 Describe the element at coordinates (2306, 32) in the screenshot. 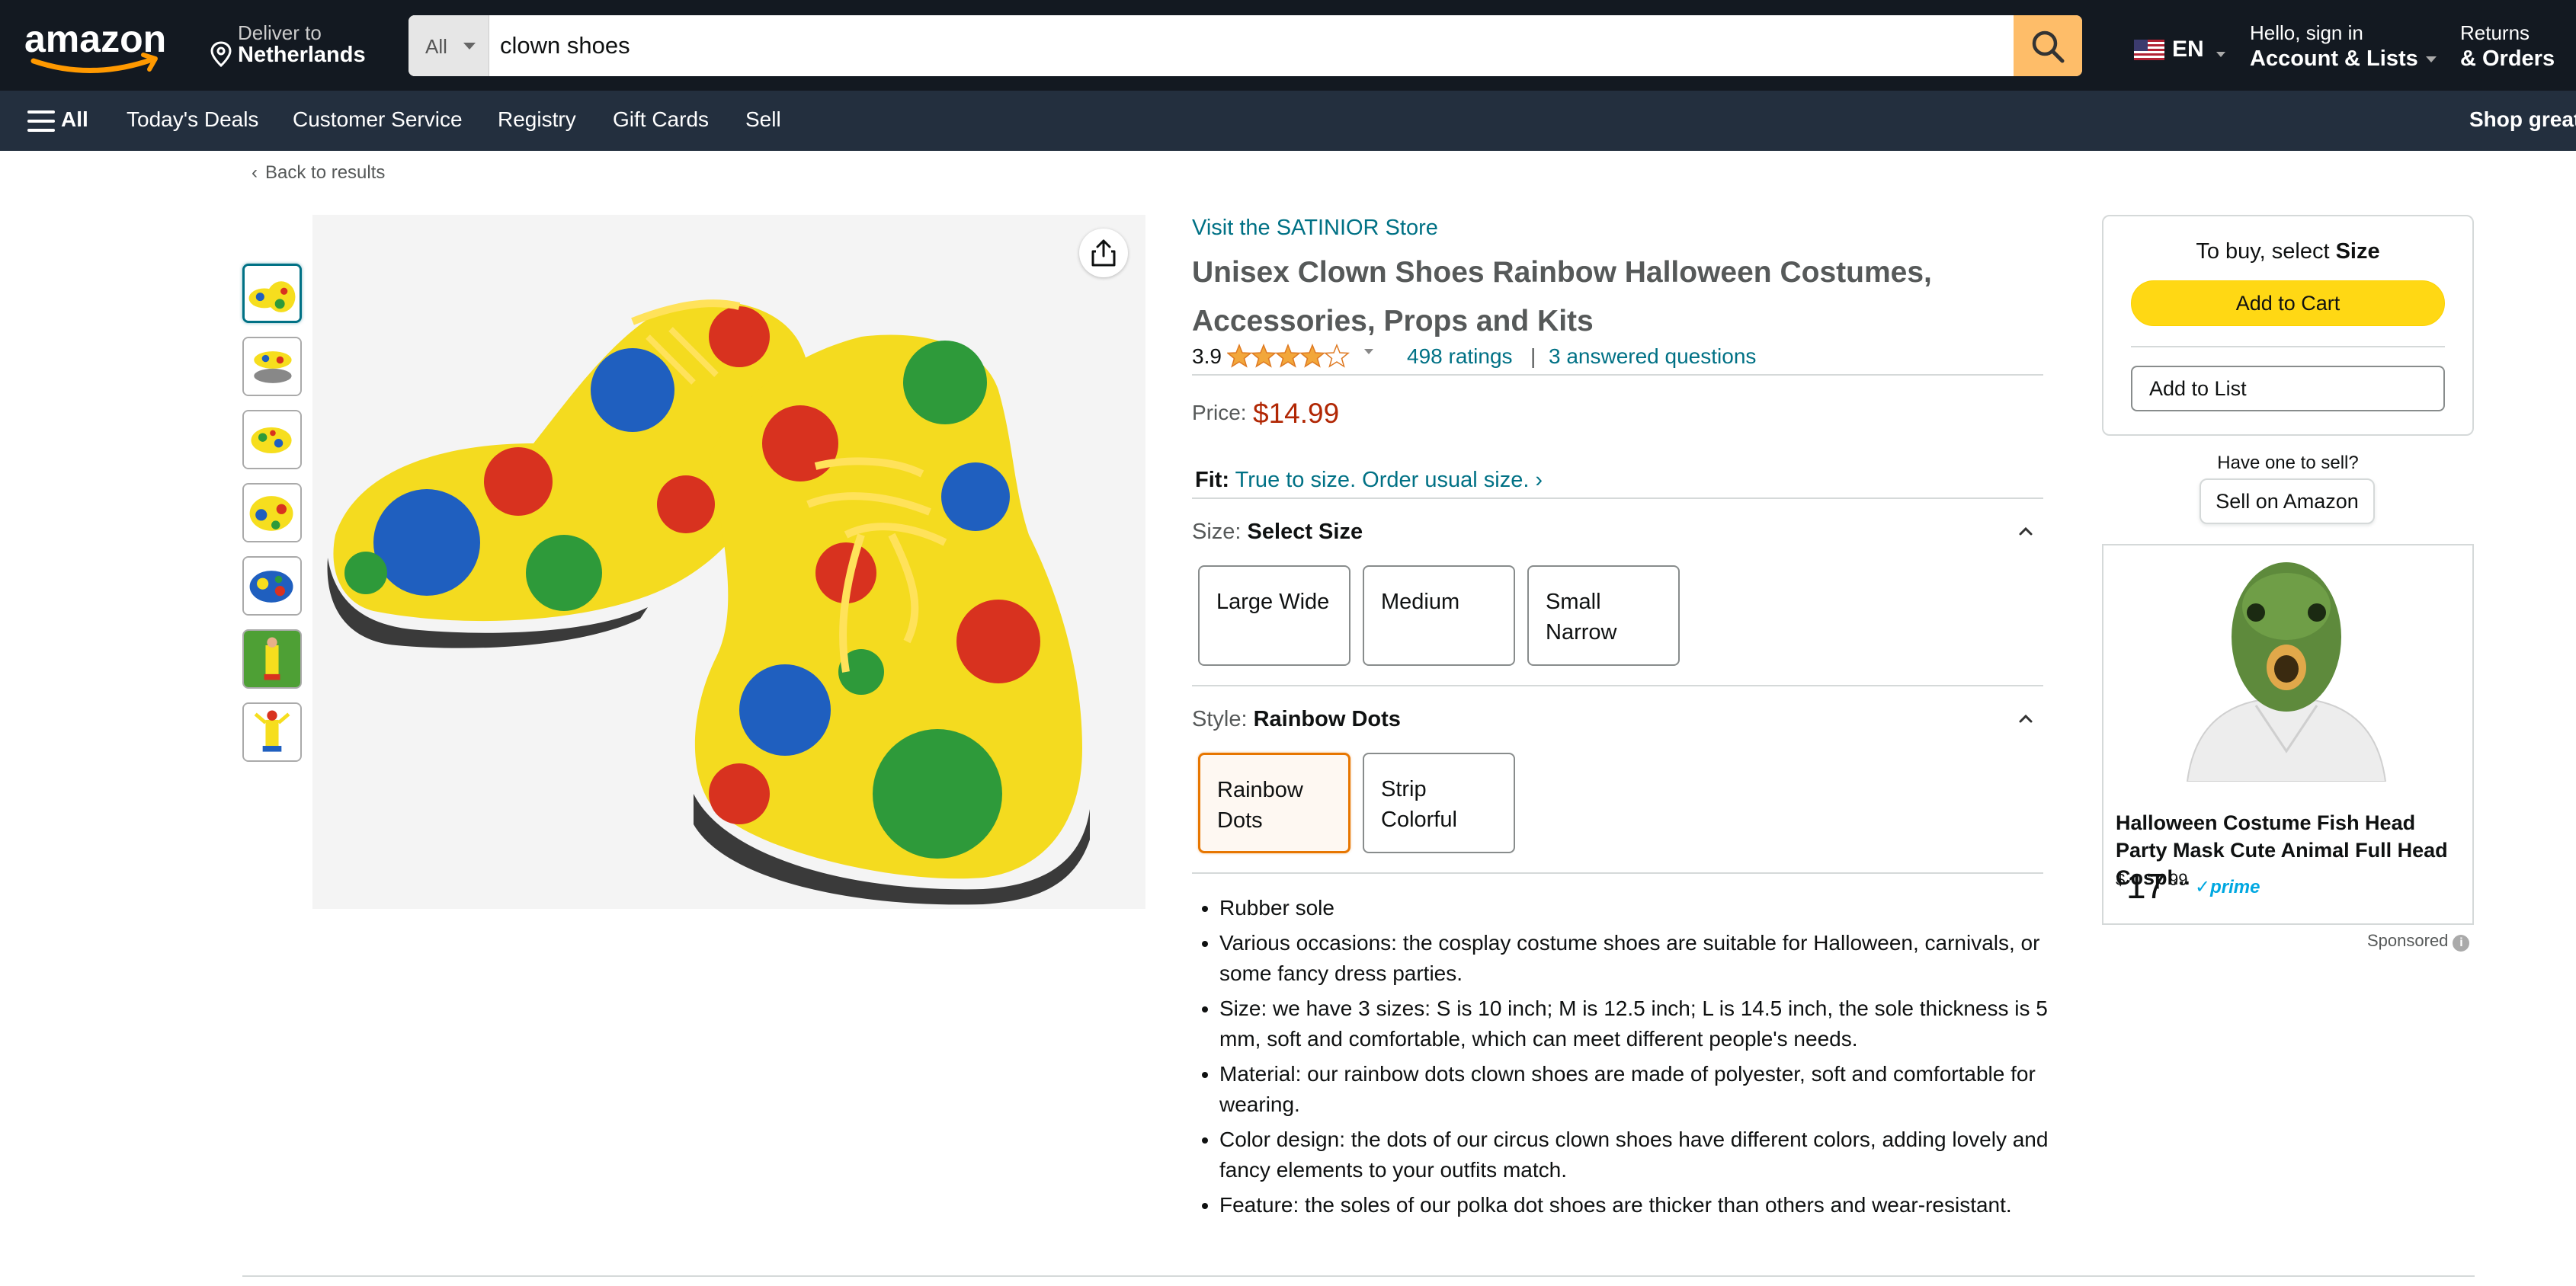

I see `account-greeting: Hello, sign in` at that location.